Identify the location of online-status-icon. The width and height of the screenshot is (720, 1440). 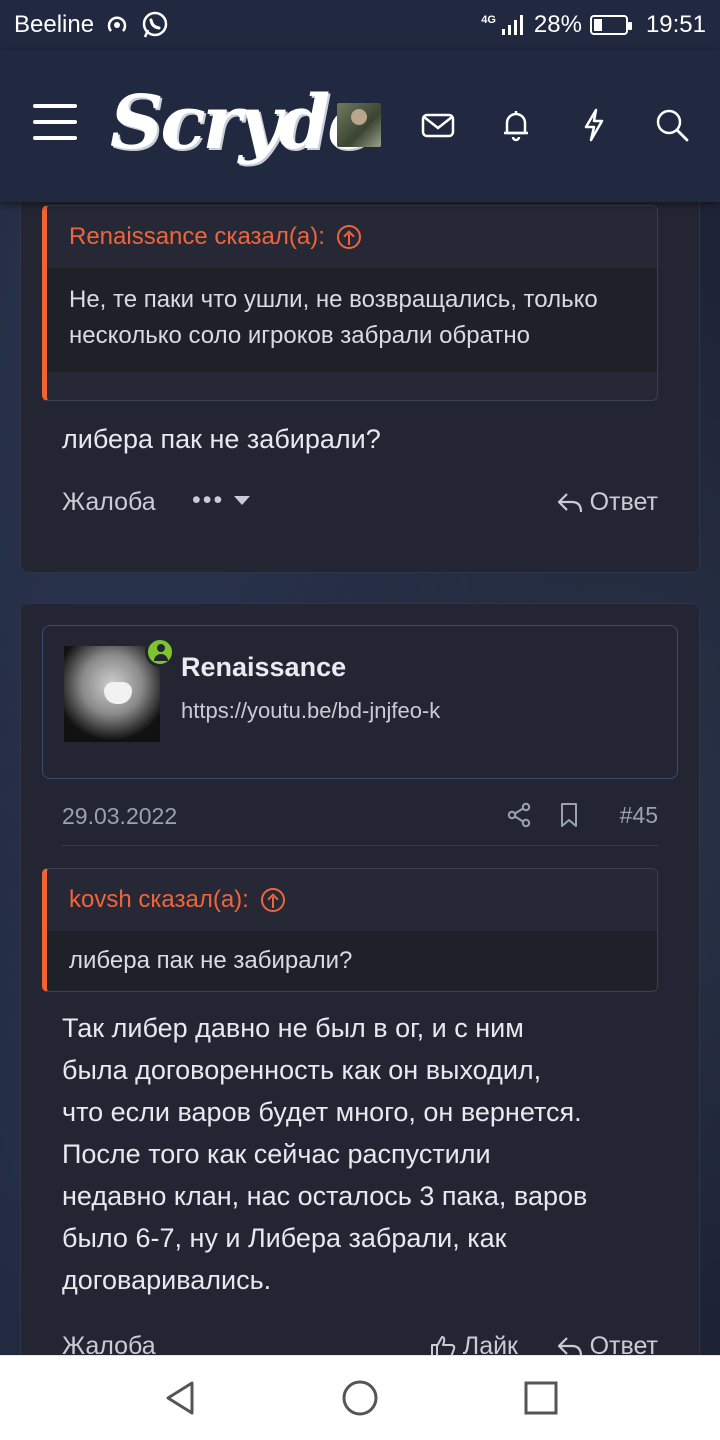
(160, 652).